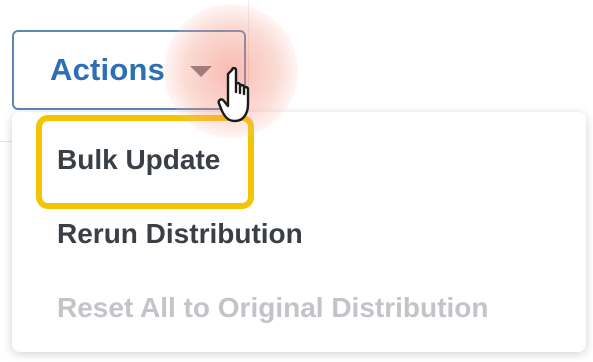  I want to click on menu-item-bulk-update: Bulk Update, so click(138, 160).